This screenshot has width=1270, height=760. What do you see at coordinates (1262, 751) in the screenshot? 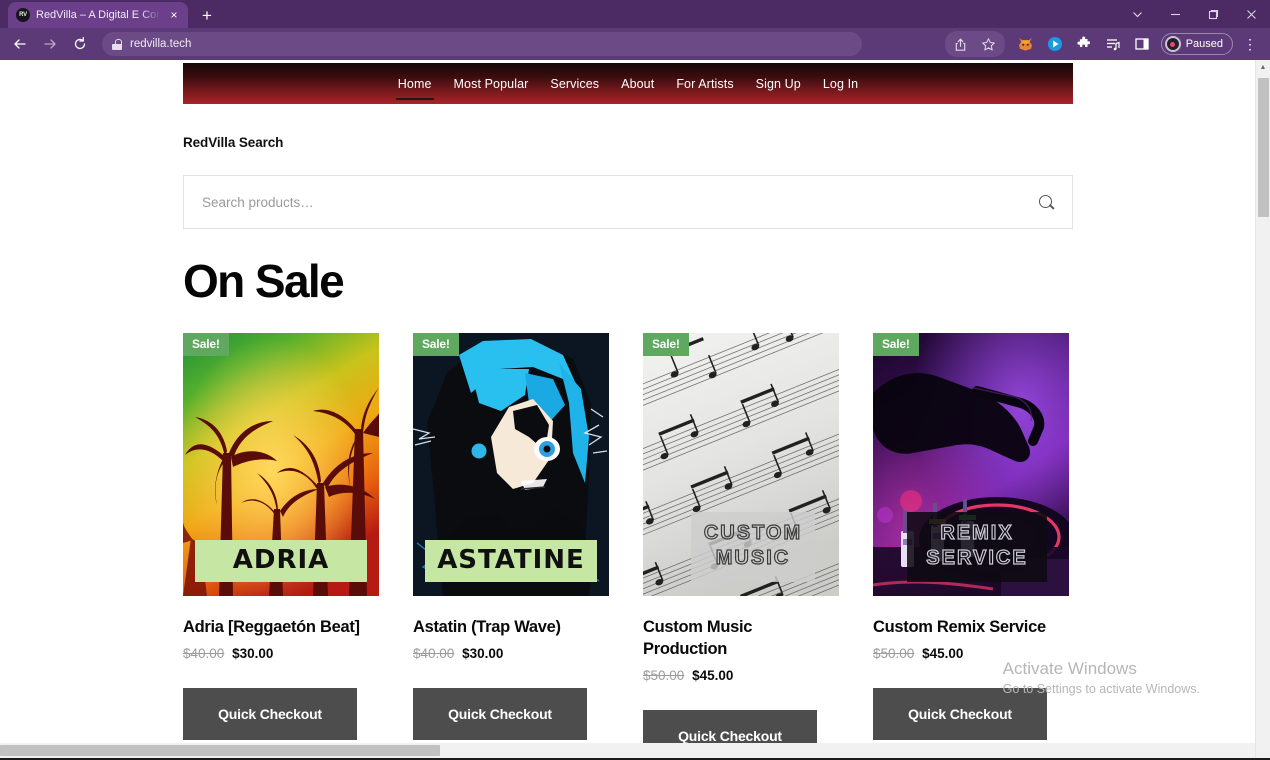
I see `scrollbar-corner` at bounding box center [1262, 751].